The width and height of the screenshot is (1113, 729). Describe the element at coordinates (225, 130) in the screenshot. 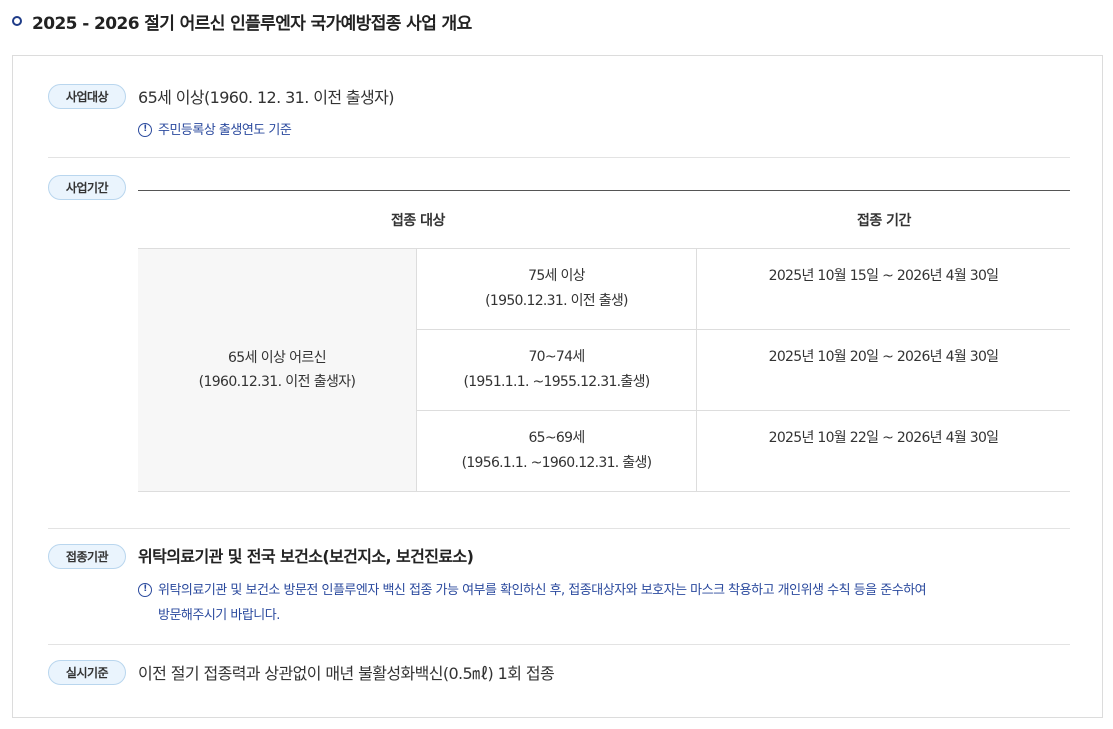

I see `target-note-text: 주민등록상 출생연도 기준` at that location.